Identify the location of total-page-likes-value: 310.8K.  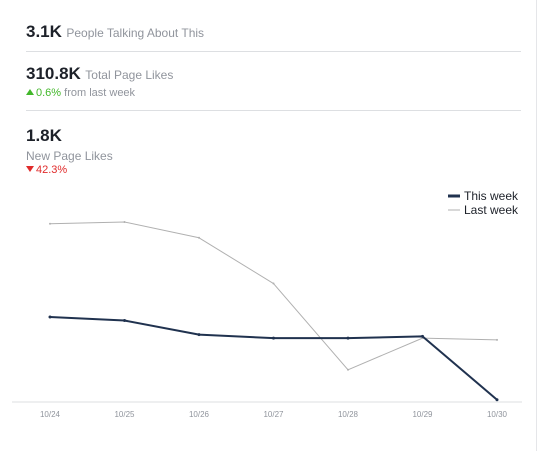
(53, 73).